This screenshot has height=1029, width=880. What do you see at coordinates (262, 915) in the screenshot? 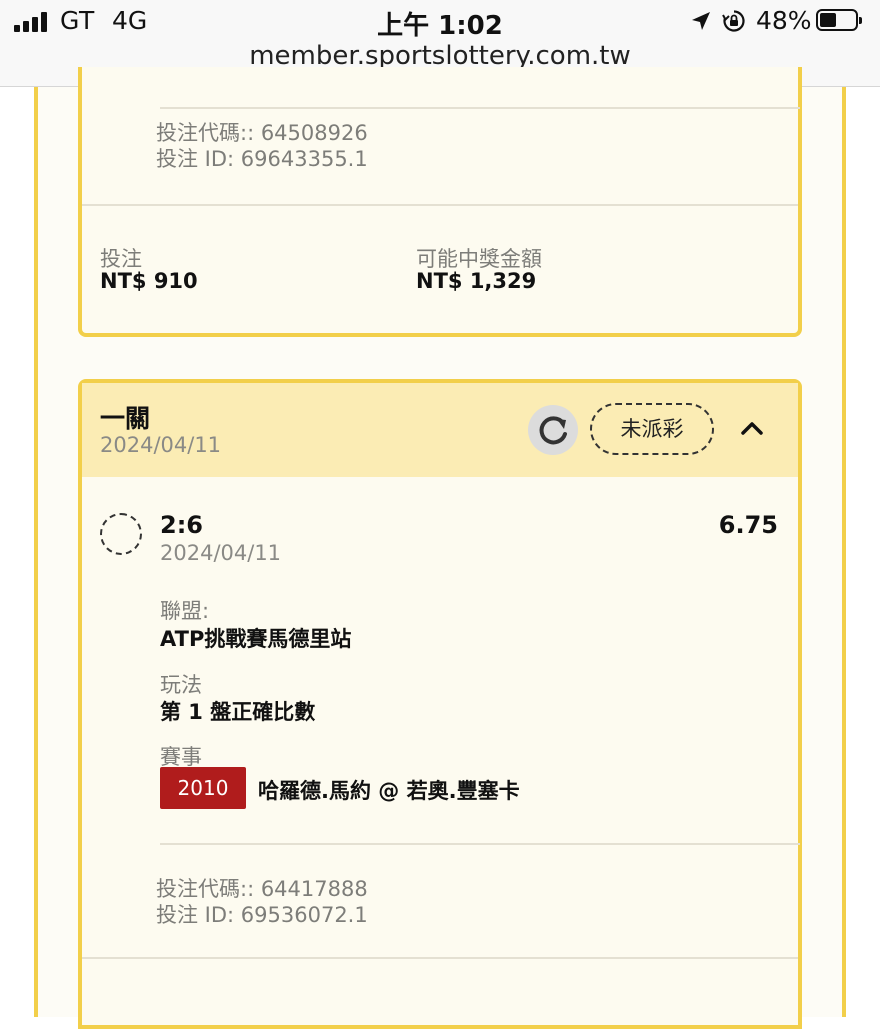
I see `bet-id: 投注 ID: 69536072.1` at bounding box center [262, 915].